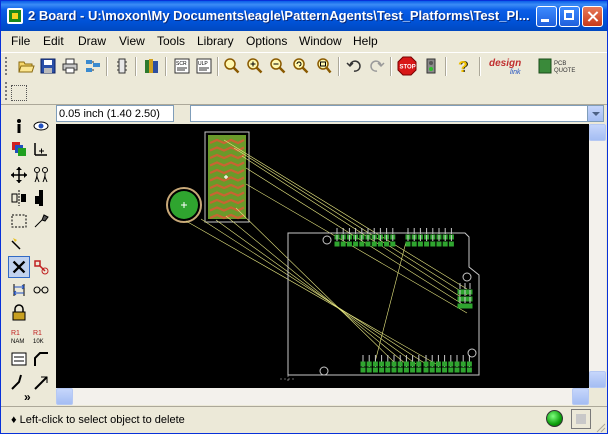 The image size is (608, 434). I want to click on maximize-button, so click(569, 16).